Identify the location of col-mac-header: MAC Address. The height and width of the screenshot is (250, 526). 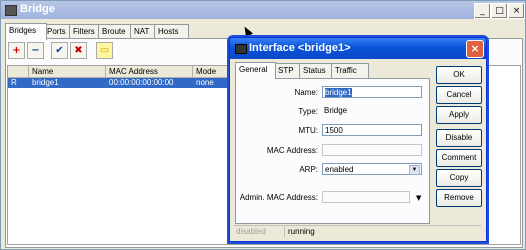
(149, 72).